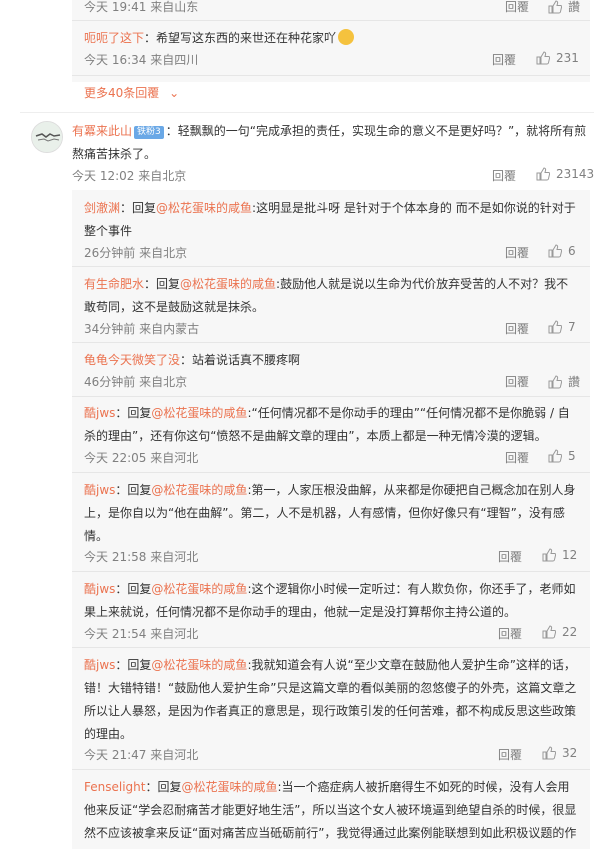 This screenshot has height=849, width=604. Describe the element at coordinates (570, 555) in the screenshot. I see `like-count: 12` at that location.